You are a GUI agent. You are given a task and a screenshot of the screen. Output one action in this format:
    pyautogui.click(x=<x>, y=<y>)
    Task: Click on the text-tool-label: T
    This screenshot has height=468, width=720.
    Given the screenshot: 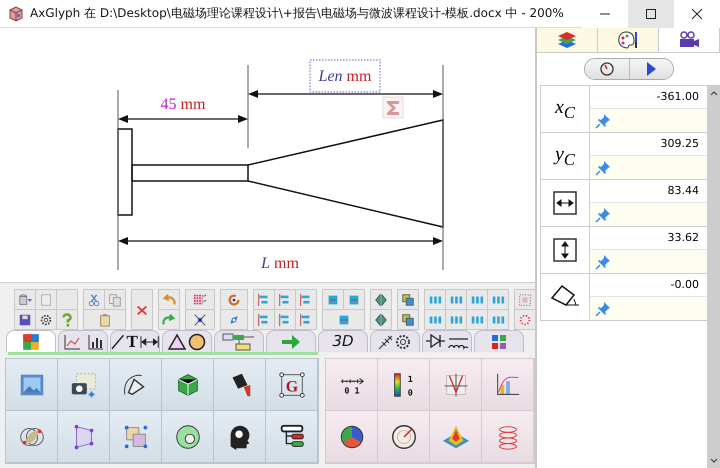 What is the action you would take?
    pyautogui.click(x=132, y=341)
    